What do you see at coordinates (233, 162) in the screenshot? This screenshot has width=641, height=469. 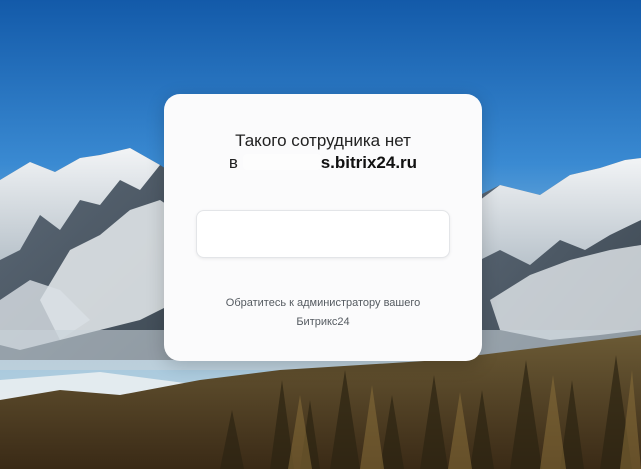 I see `portal-prefix: в` at bounding box center [233, 162].